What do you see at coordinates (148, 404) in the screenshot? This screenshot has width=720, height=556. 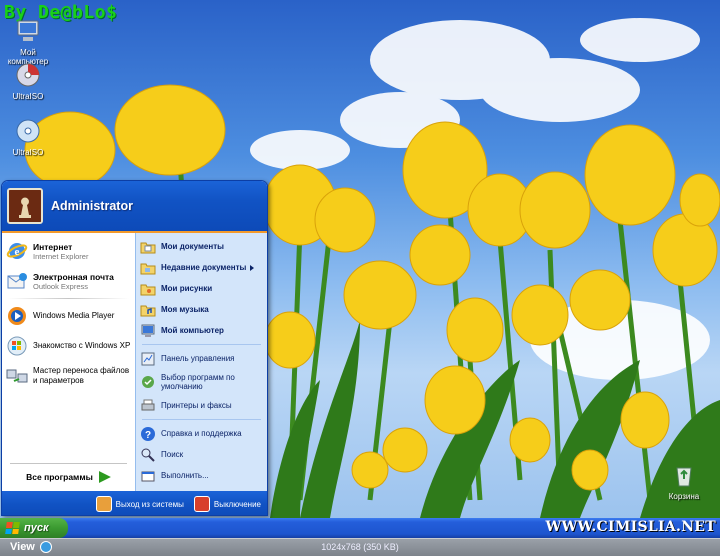 I see `printer-icon` at bounding box center [148, 404].